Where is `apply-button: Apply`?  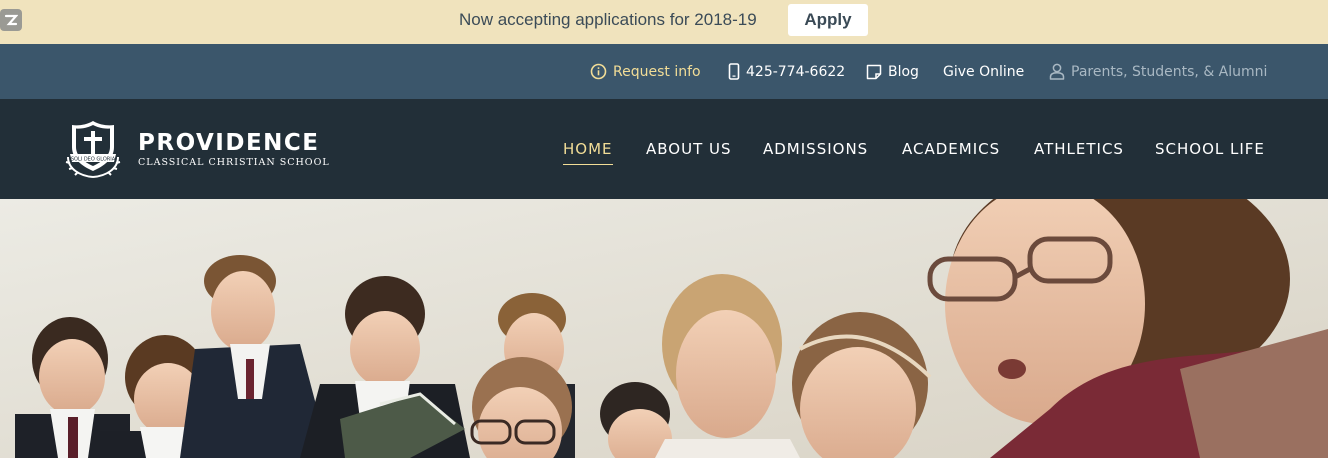 apply-button: Apply is located at coordinates (828, 20).